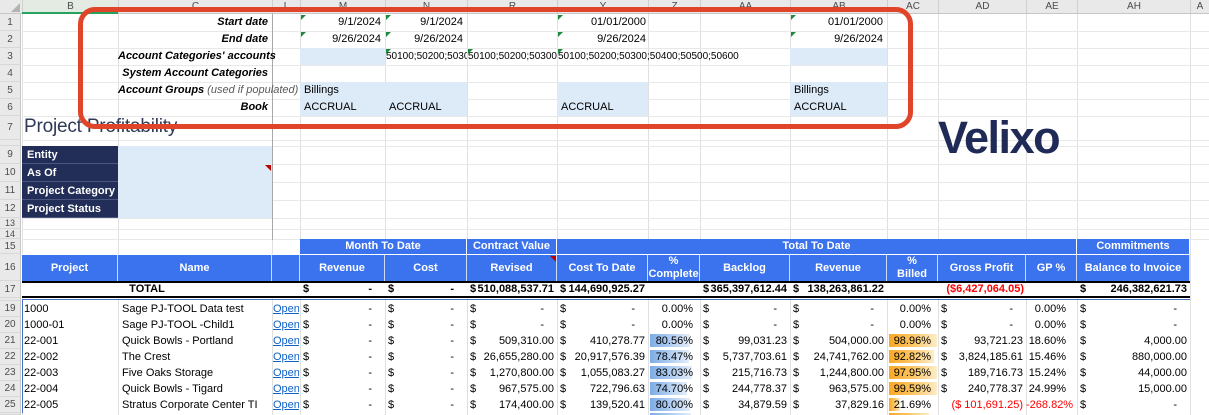  Describe the element at coordinates (147, 290) in the screenshot. I see `total-label: TOTAL` at that location.